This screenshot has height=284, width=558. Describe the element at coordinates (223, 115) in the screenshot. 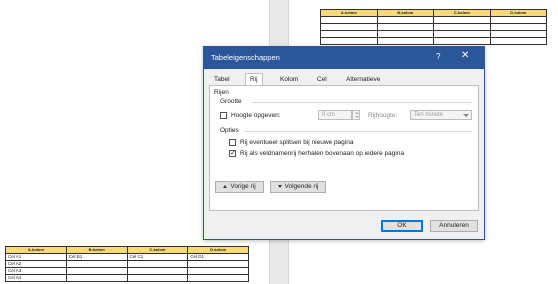

I see `height-checkbox` at that location.